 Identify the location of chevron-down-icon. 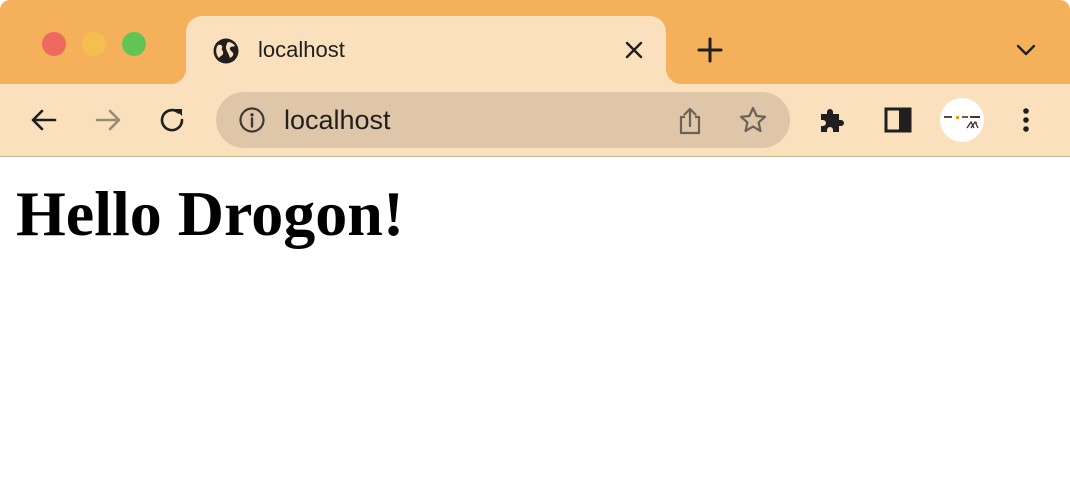
(1026, 50).